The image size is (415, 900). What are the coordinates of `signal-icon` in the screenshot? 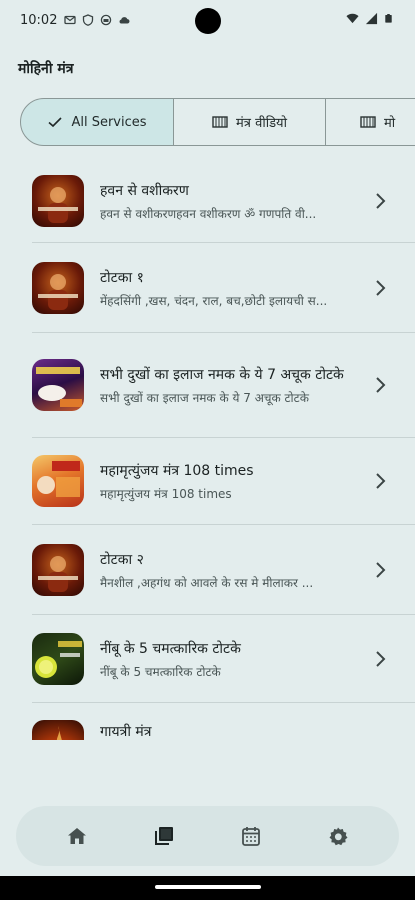 It's located at (371, 18).